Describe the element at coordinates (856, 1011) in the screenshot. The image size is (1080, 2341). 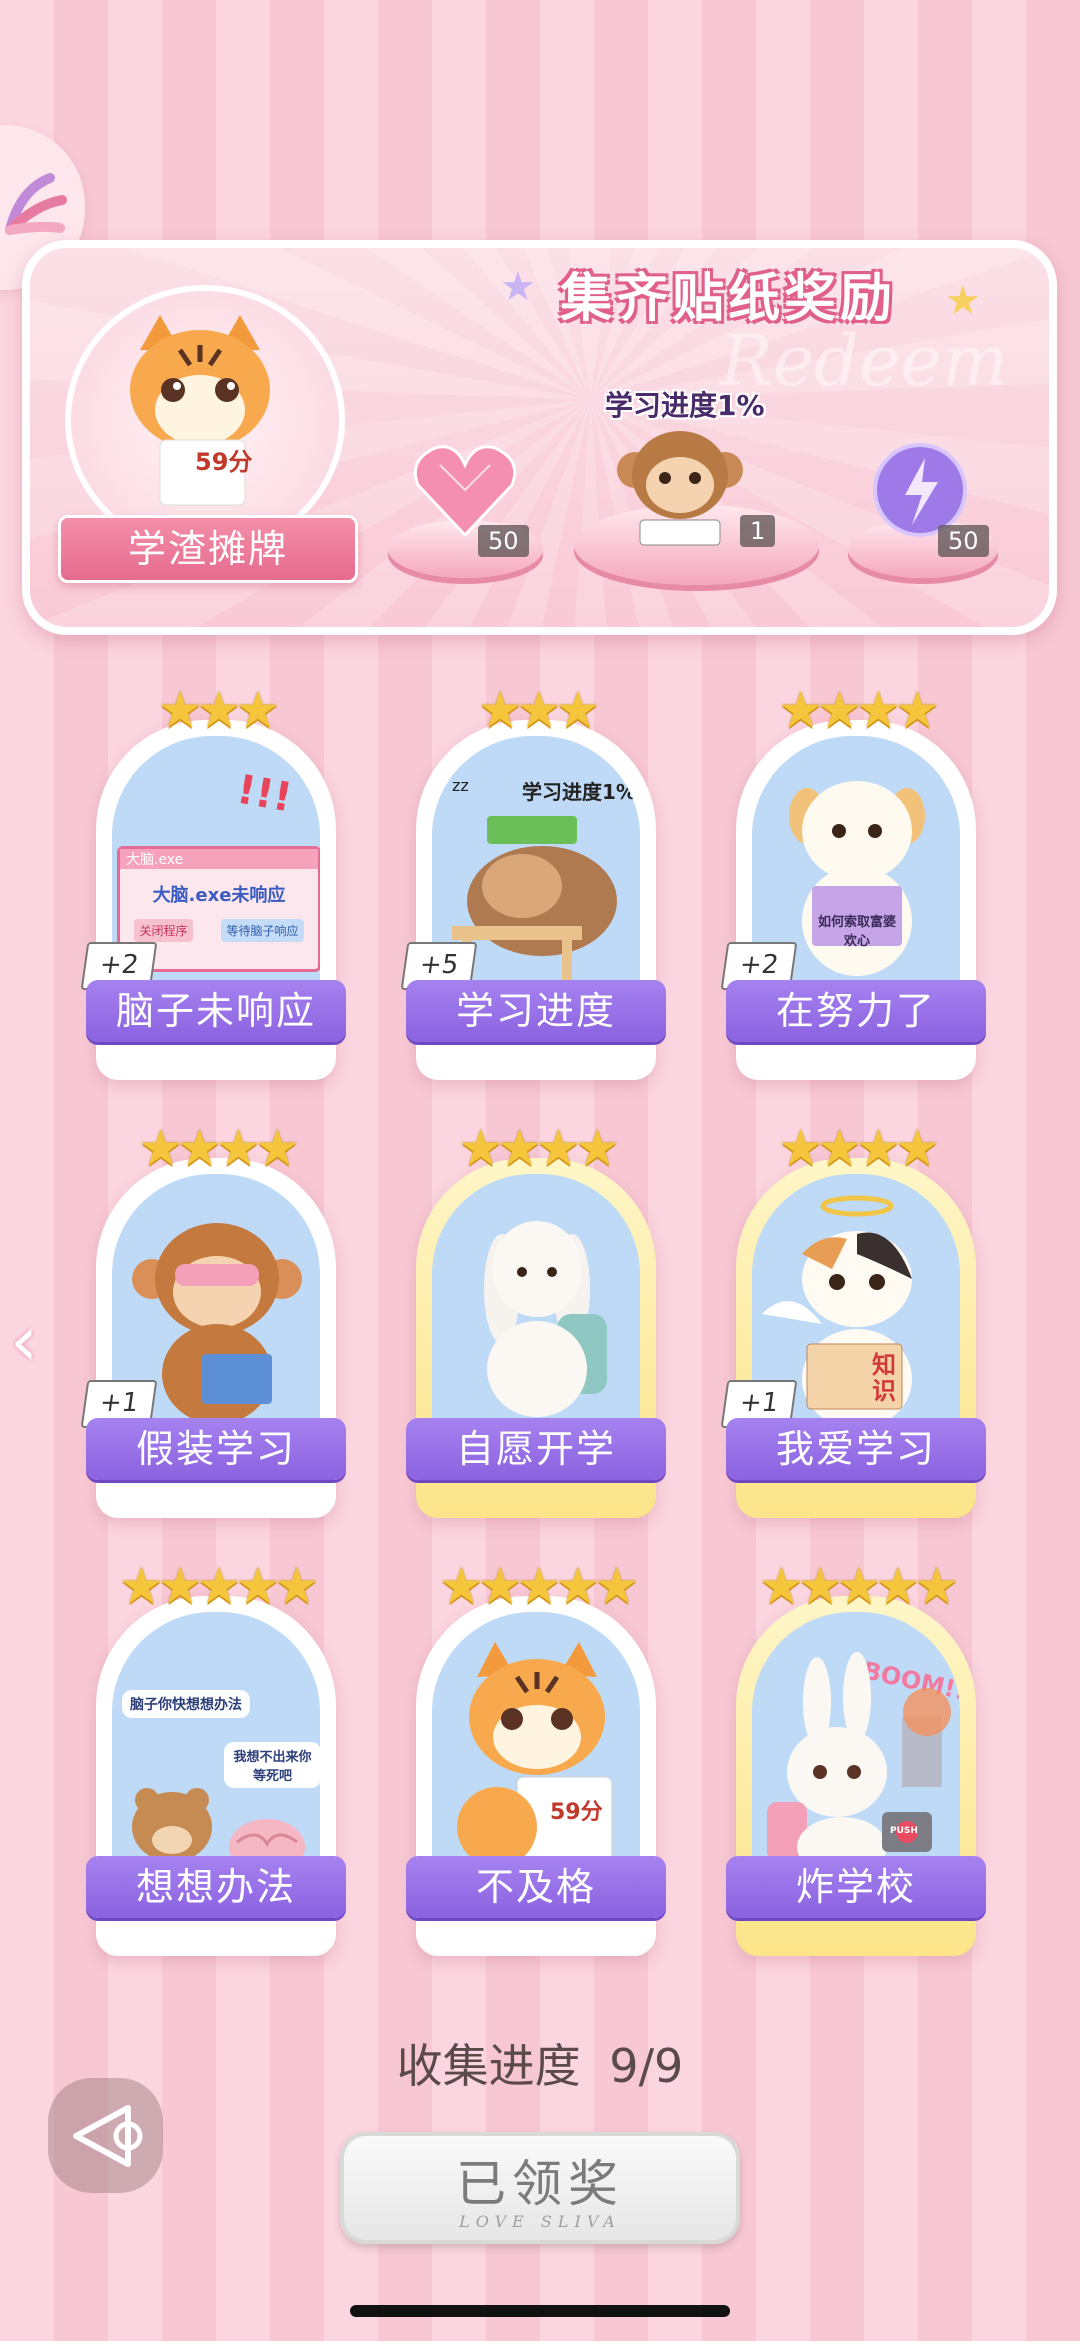
I see `sticker-label: 在努力了` at that location.